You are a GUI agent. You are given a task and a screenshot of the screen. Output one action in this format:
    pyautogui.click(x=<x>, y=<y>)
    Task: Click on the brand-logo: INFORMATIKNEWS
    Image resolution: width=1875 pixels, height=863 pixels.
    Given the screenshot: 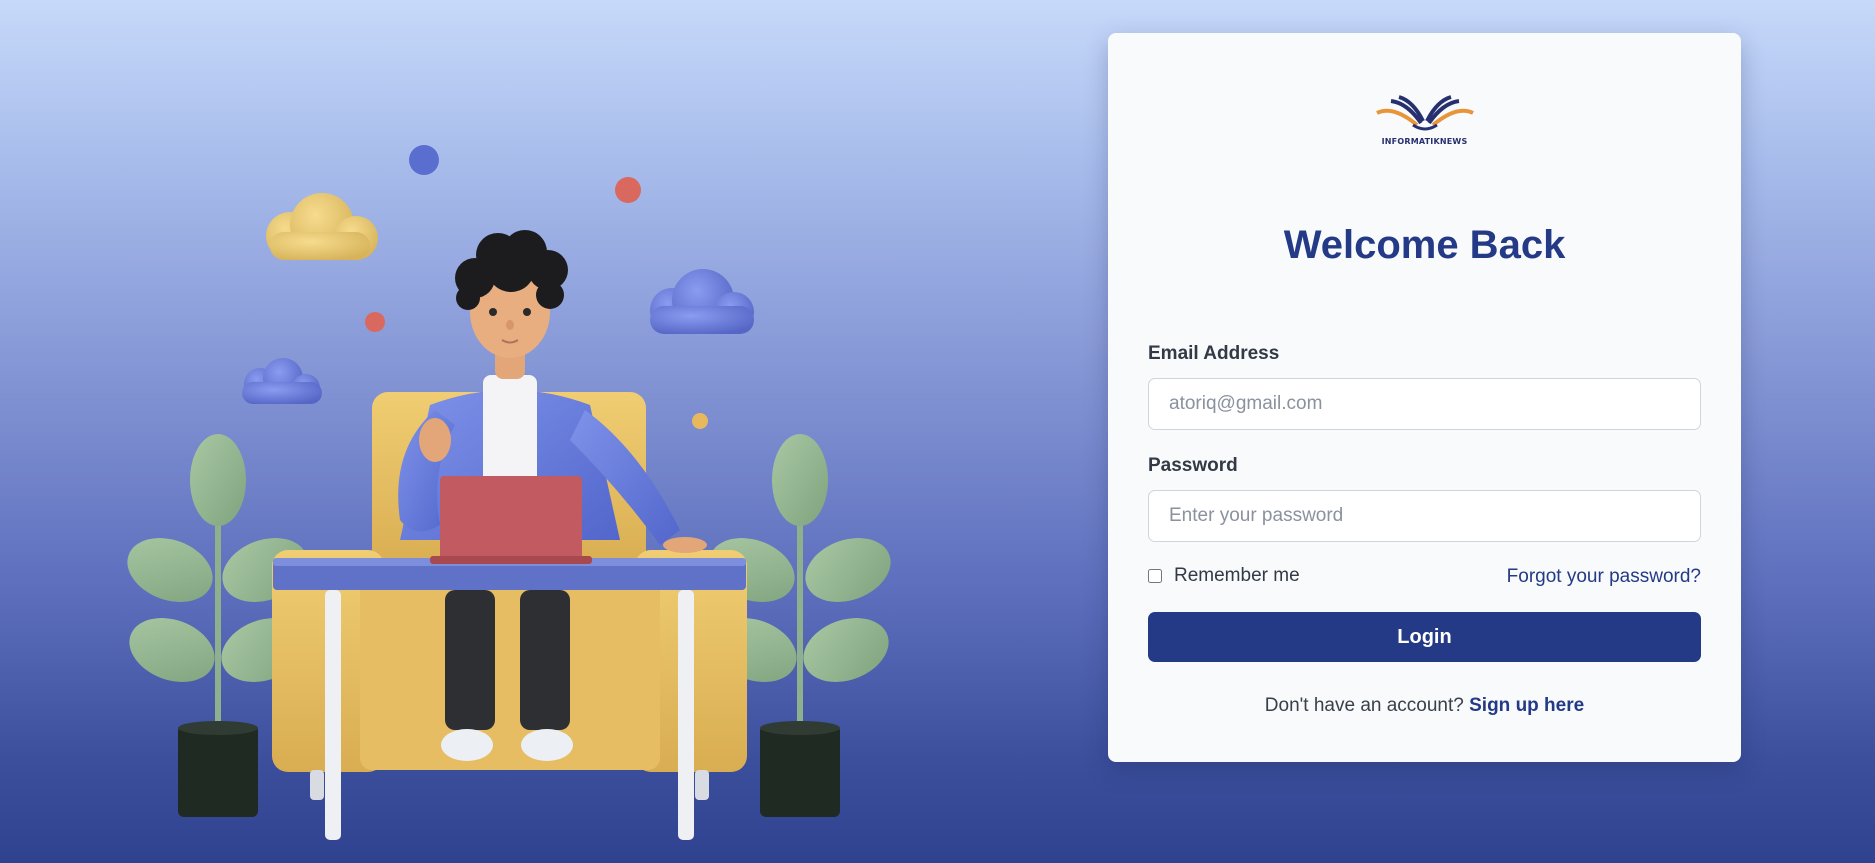 What is the action you would take?
    pyautogui.click(x=1425, y=133)
    